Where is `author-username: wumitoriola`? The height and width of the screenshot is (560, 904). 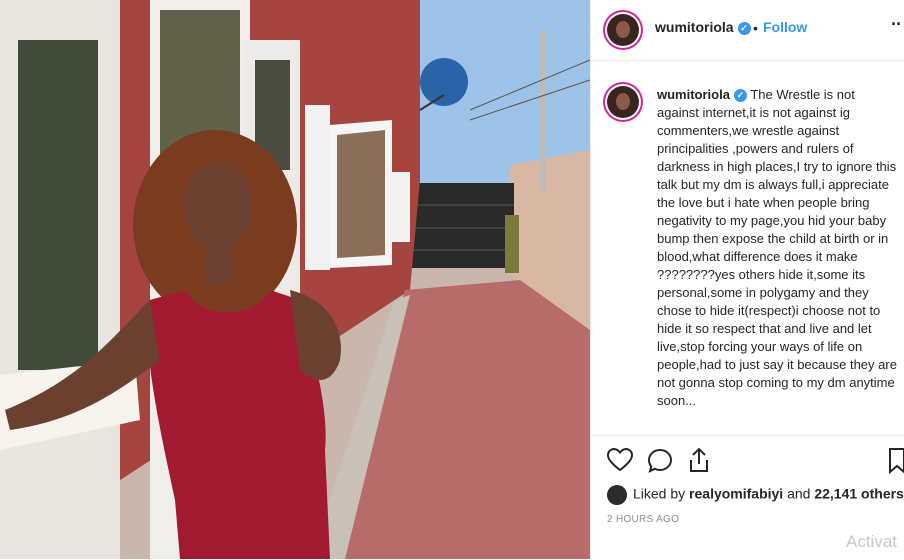 author-username: wumitoriola is located at coordinates (694, 27).